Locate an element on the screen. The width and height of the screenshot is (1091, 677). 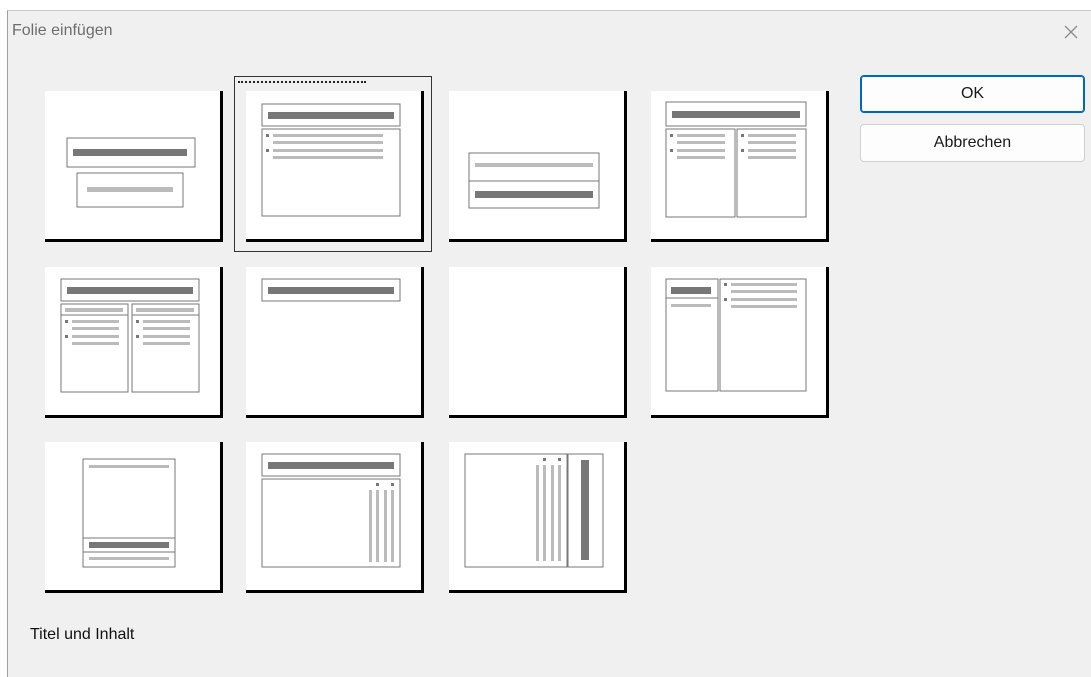
layout-title-only-centered-diagram is located at coordinates (534, 180).